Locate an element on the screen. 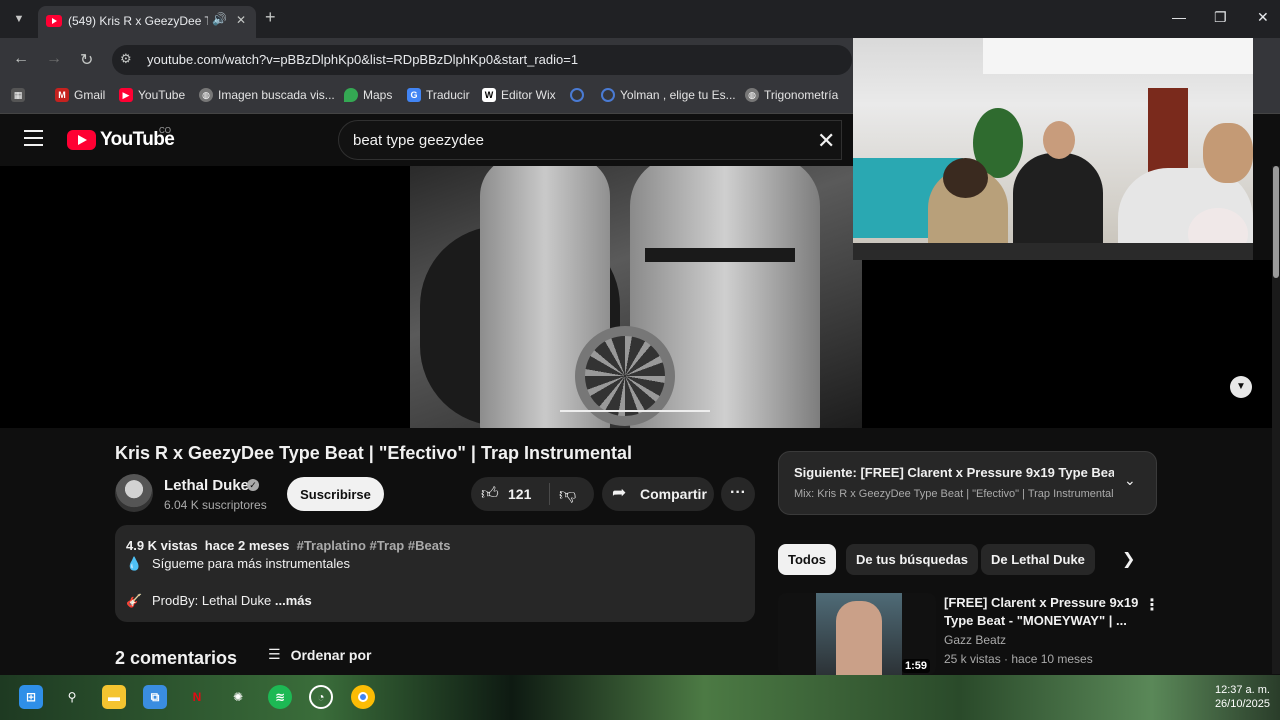  sidebar-background is located at coordinates (1067, 344).